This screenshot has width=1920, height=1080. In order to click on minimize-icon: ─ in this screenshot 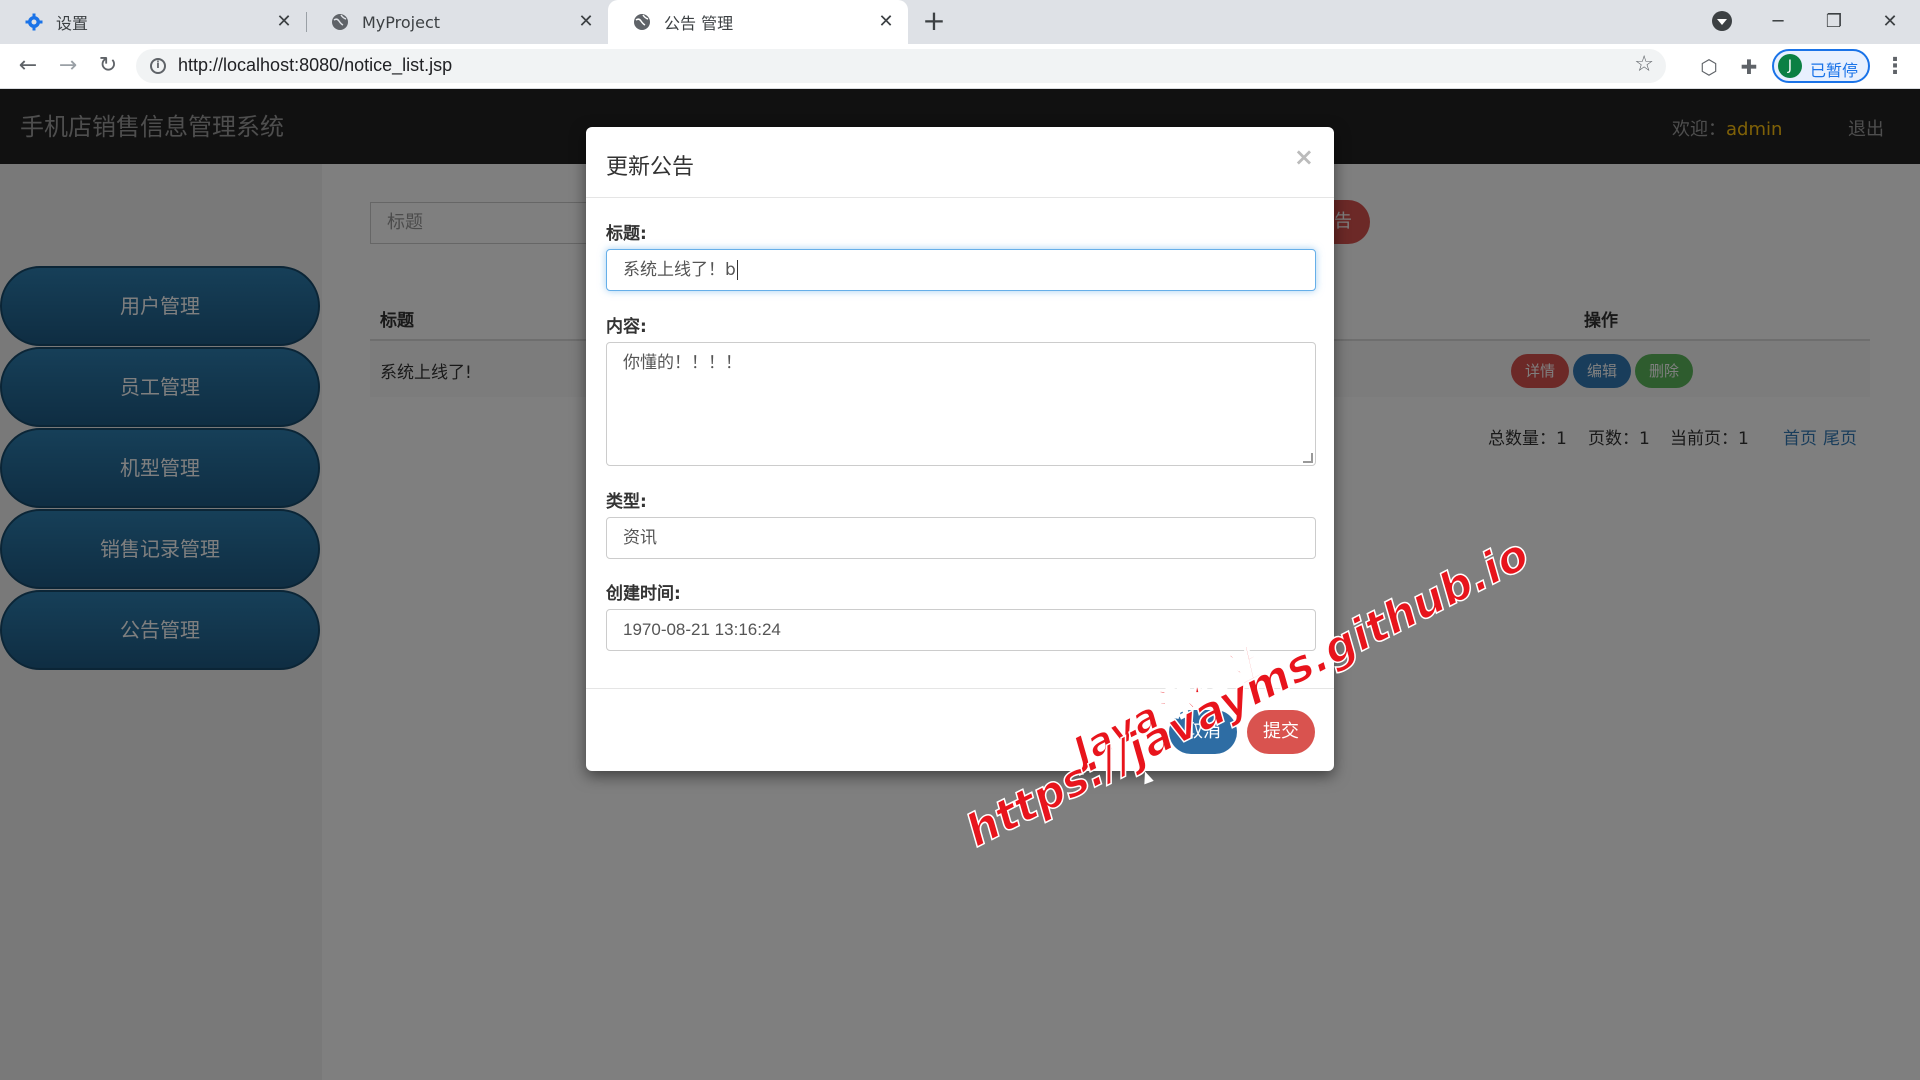, I will do `click(1778, 22)`.